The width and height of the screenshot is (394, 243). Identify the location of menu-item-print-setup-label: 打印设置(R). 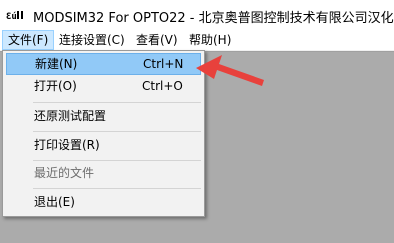
(67, 145).